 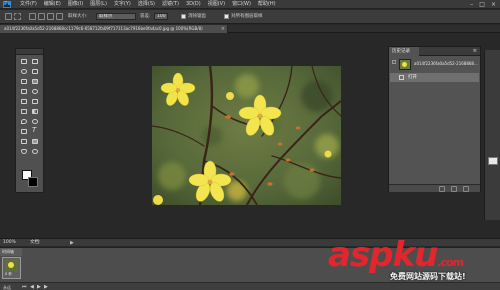 What do you see at coordinates (24, 151) in the screenshot?
I see `hand-tool-icon` at bounding box center [24, 151].